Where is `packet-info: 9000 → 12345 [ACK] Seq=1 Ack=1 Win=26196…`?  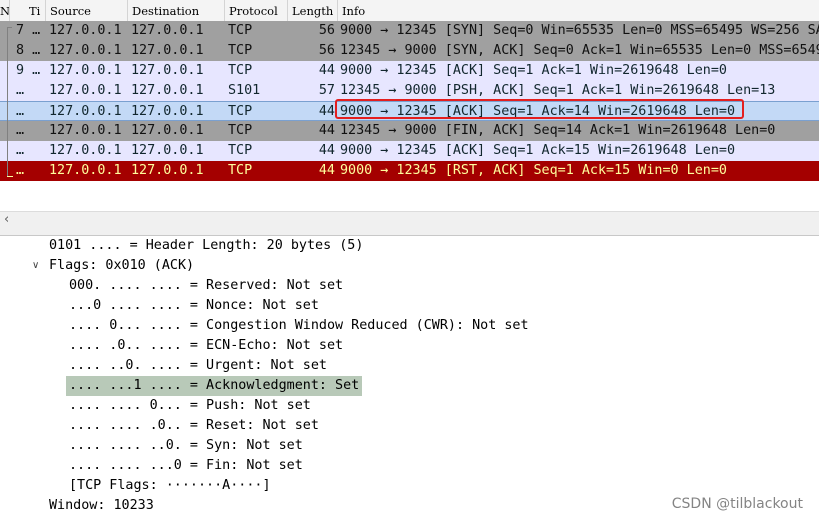
packet-info: 9000 → 12345 [ACK] Seq=1 Ack=1 Win=26196… is located at coordinates (533, 70).